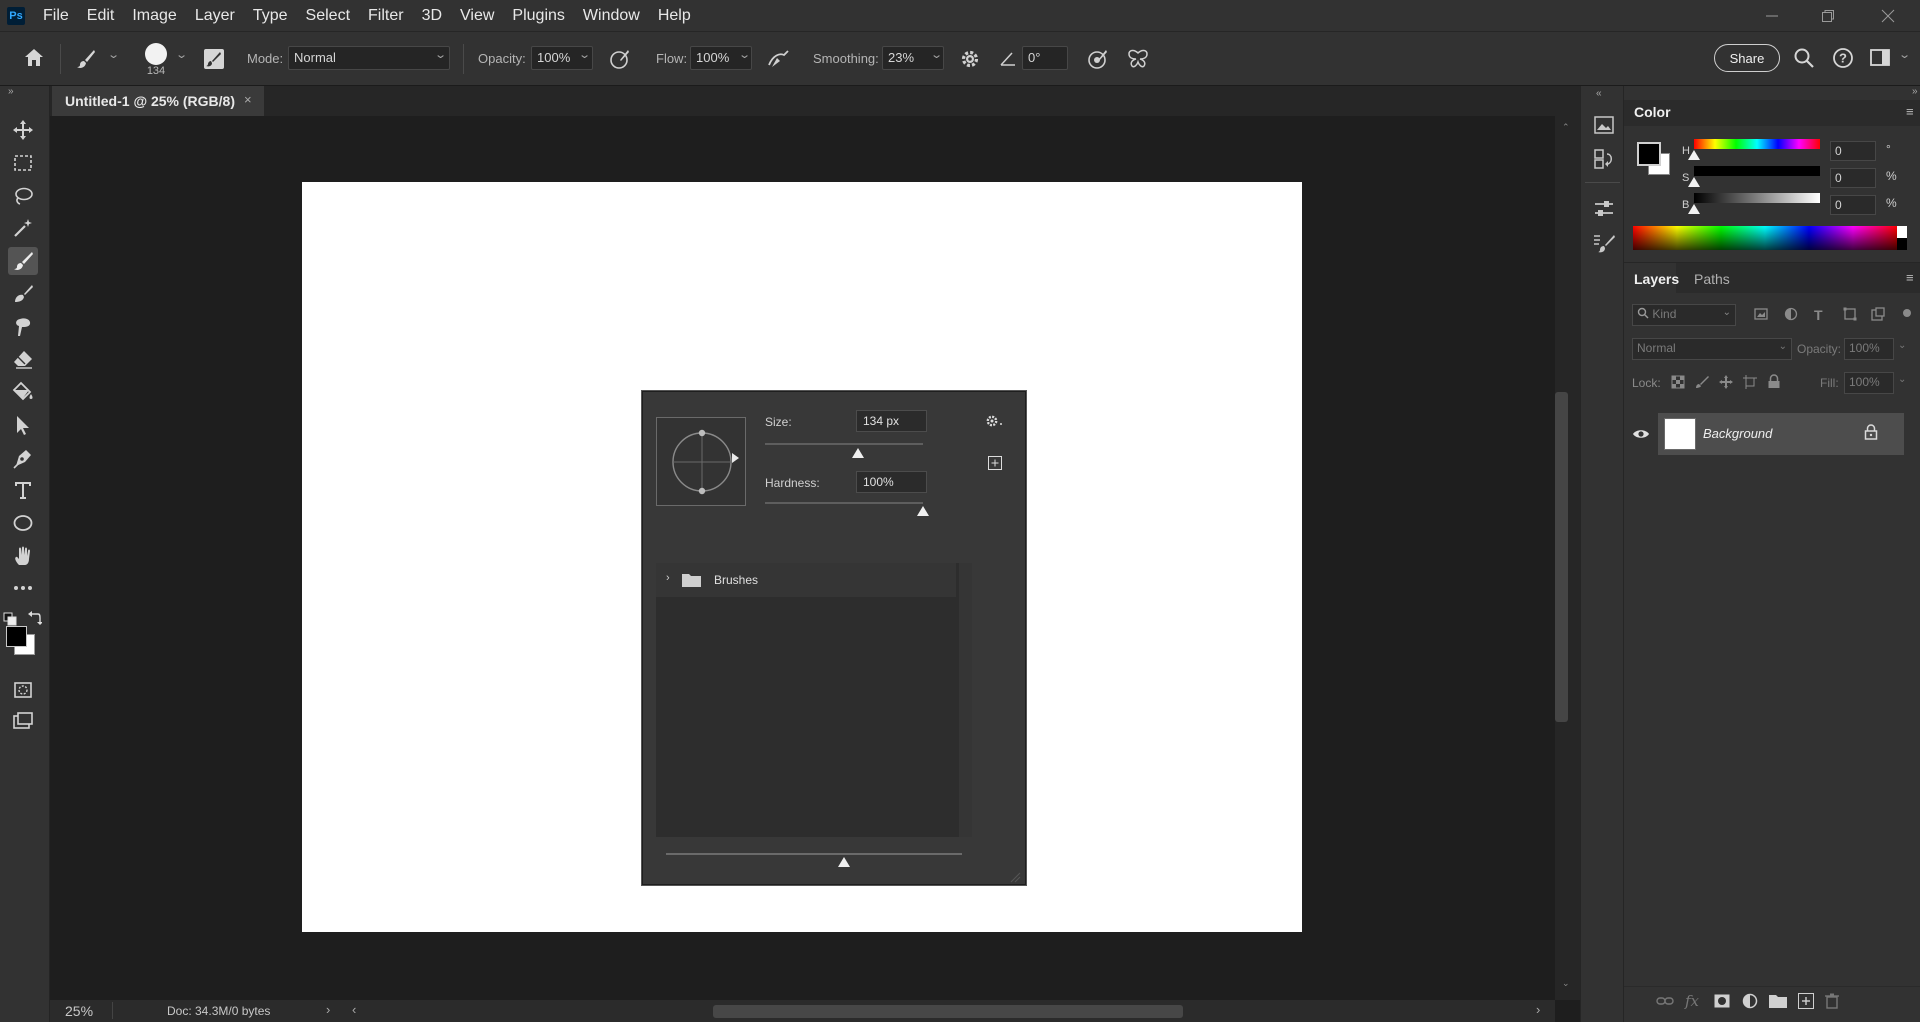  I want to click on layer-row-background: Background, so click(1781, 434).